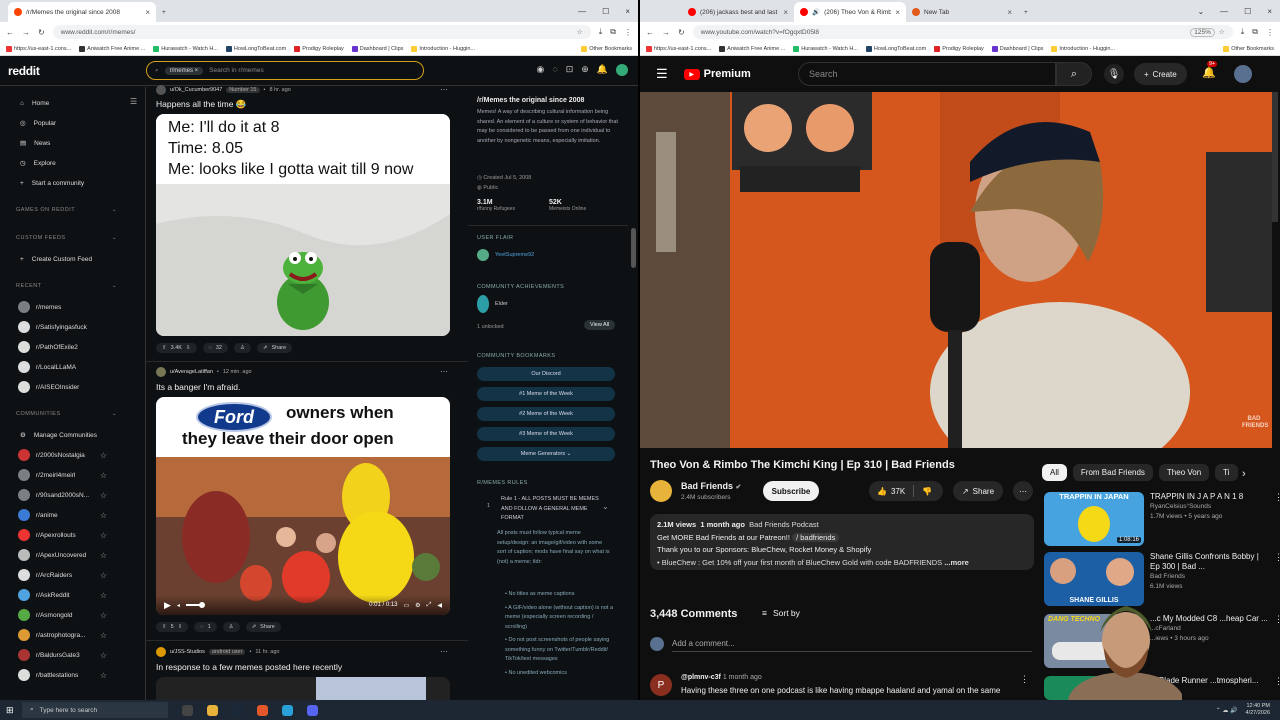 Image resolution: width=1280 pixels, height=720 pixels. Describe the element at coordinates (72, 238) in the screenshot. I see `custom-feeds-header: CUSTOM FEEDS ⌄` at that location.